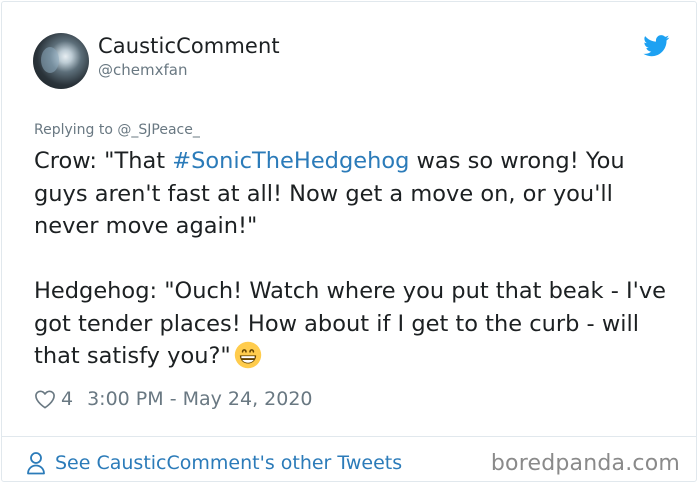 This screenshot has width=700, height=485. I want to click on twitter-bird-icon, so click(656, 46).